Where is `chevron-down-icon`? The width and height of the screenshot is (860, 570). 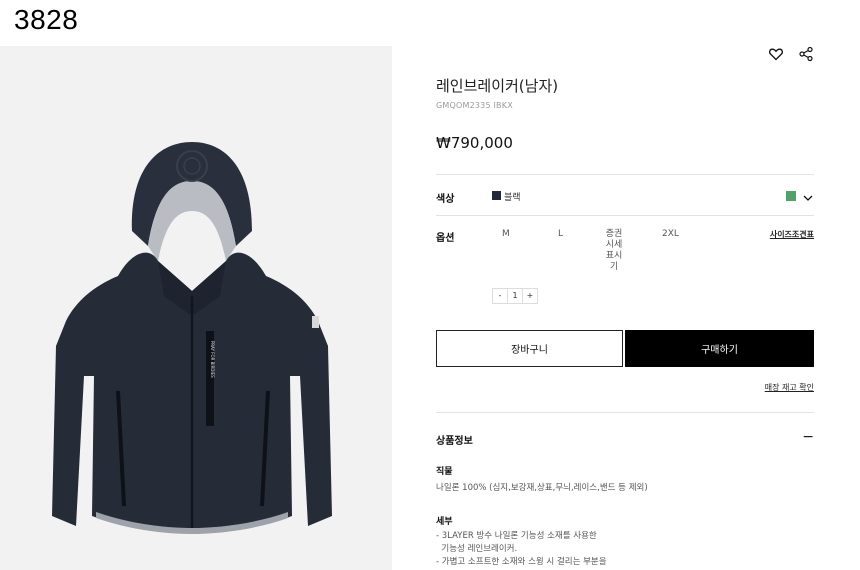 chevron-down-icon is located at coordinates (808, 195).